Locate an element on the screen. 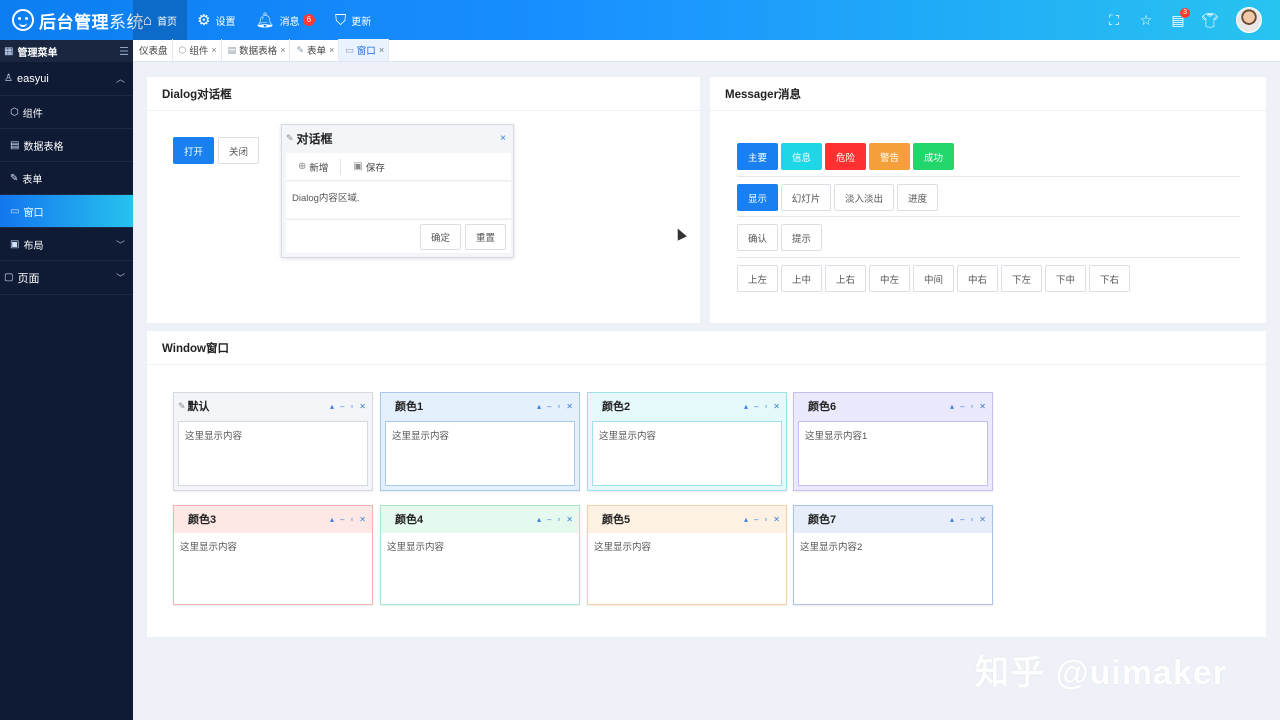 The width and height of the screenshot is (1280, 720). pos-middle-left-button: 中左 is located at coordinates (889, 278).